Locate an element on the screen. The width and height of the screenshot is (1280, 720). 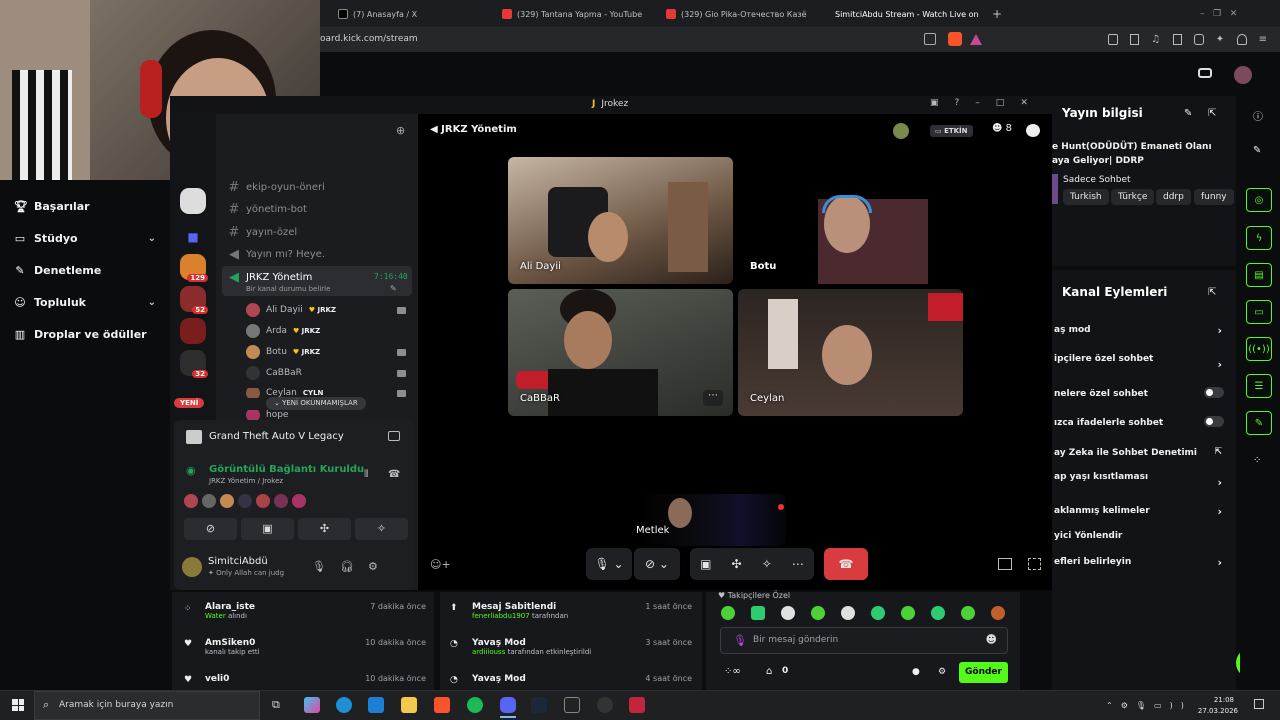
extension-icon is located at coordinates (1113, 39).